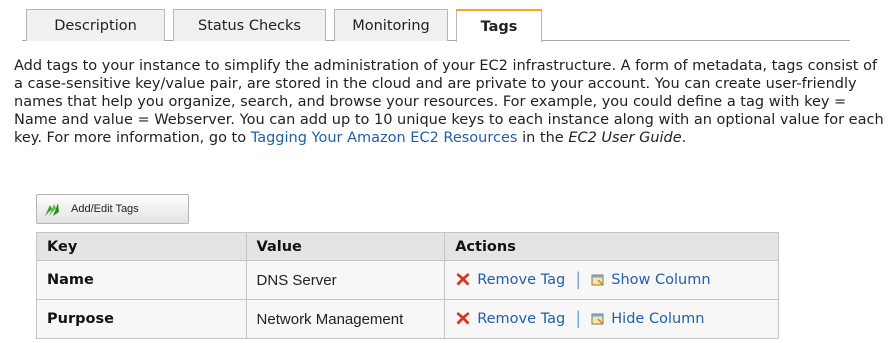  Describe the element at coordinates (660, 280) in the screenshot. I see `show-column-link: Show Column` at that location.